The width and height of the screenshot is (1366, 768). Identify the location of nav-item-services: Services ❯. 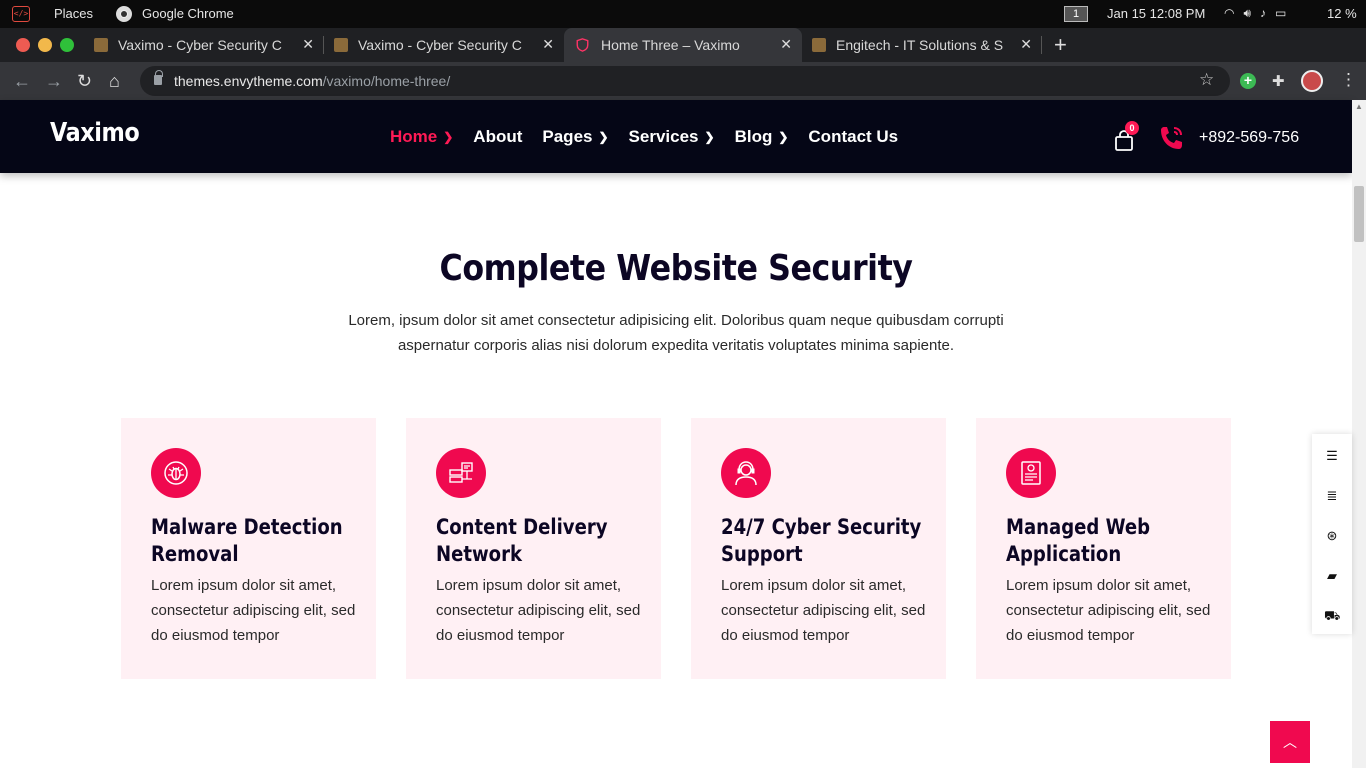
(672, 137).